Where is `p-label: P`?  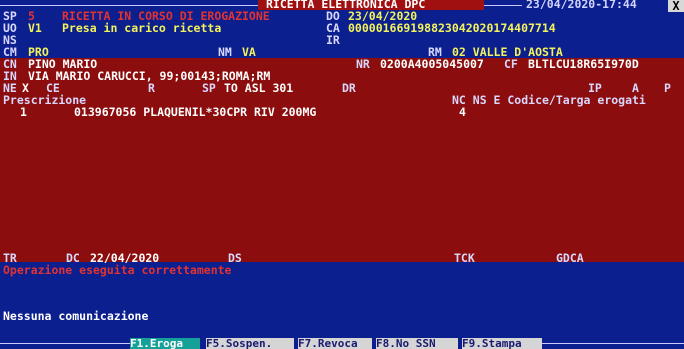 p-label: P is located at coordinates (667, 88).